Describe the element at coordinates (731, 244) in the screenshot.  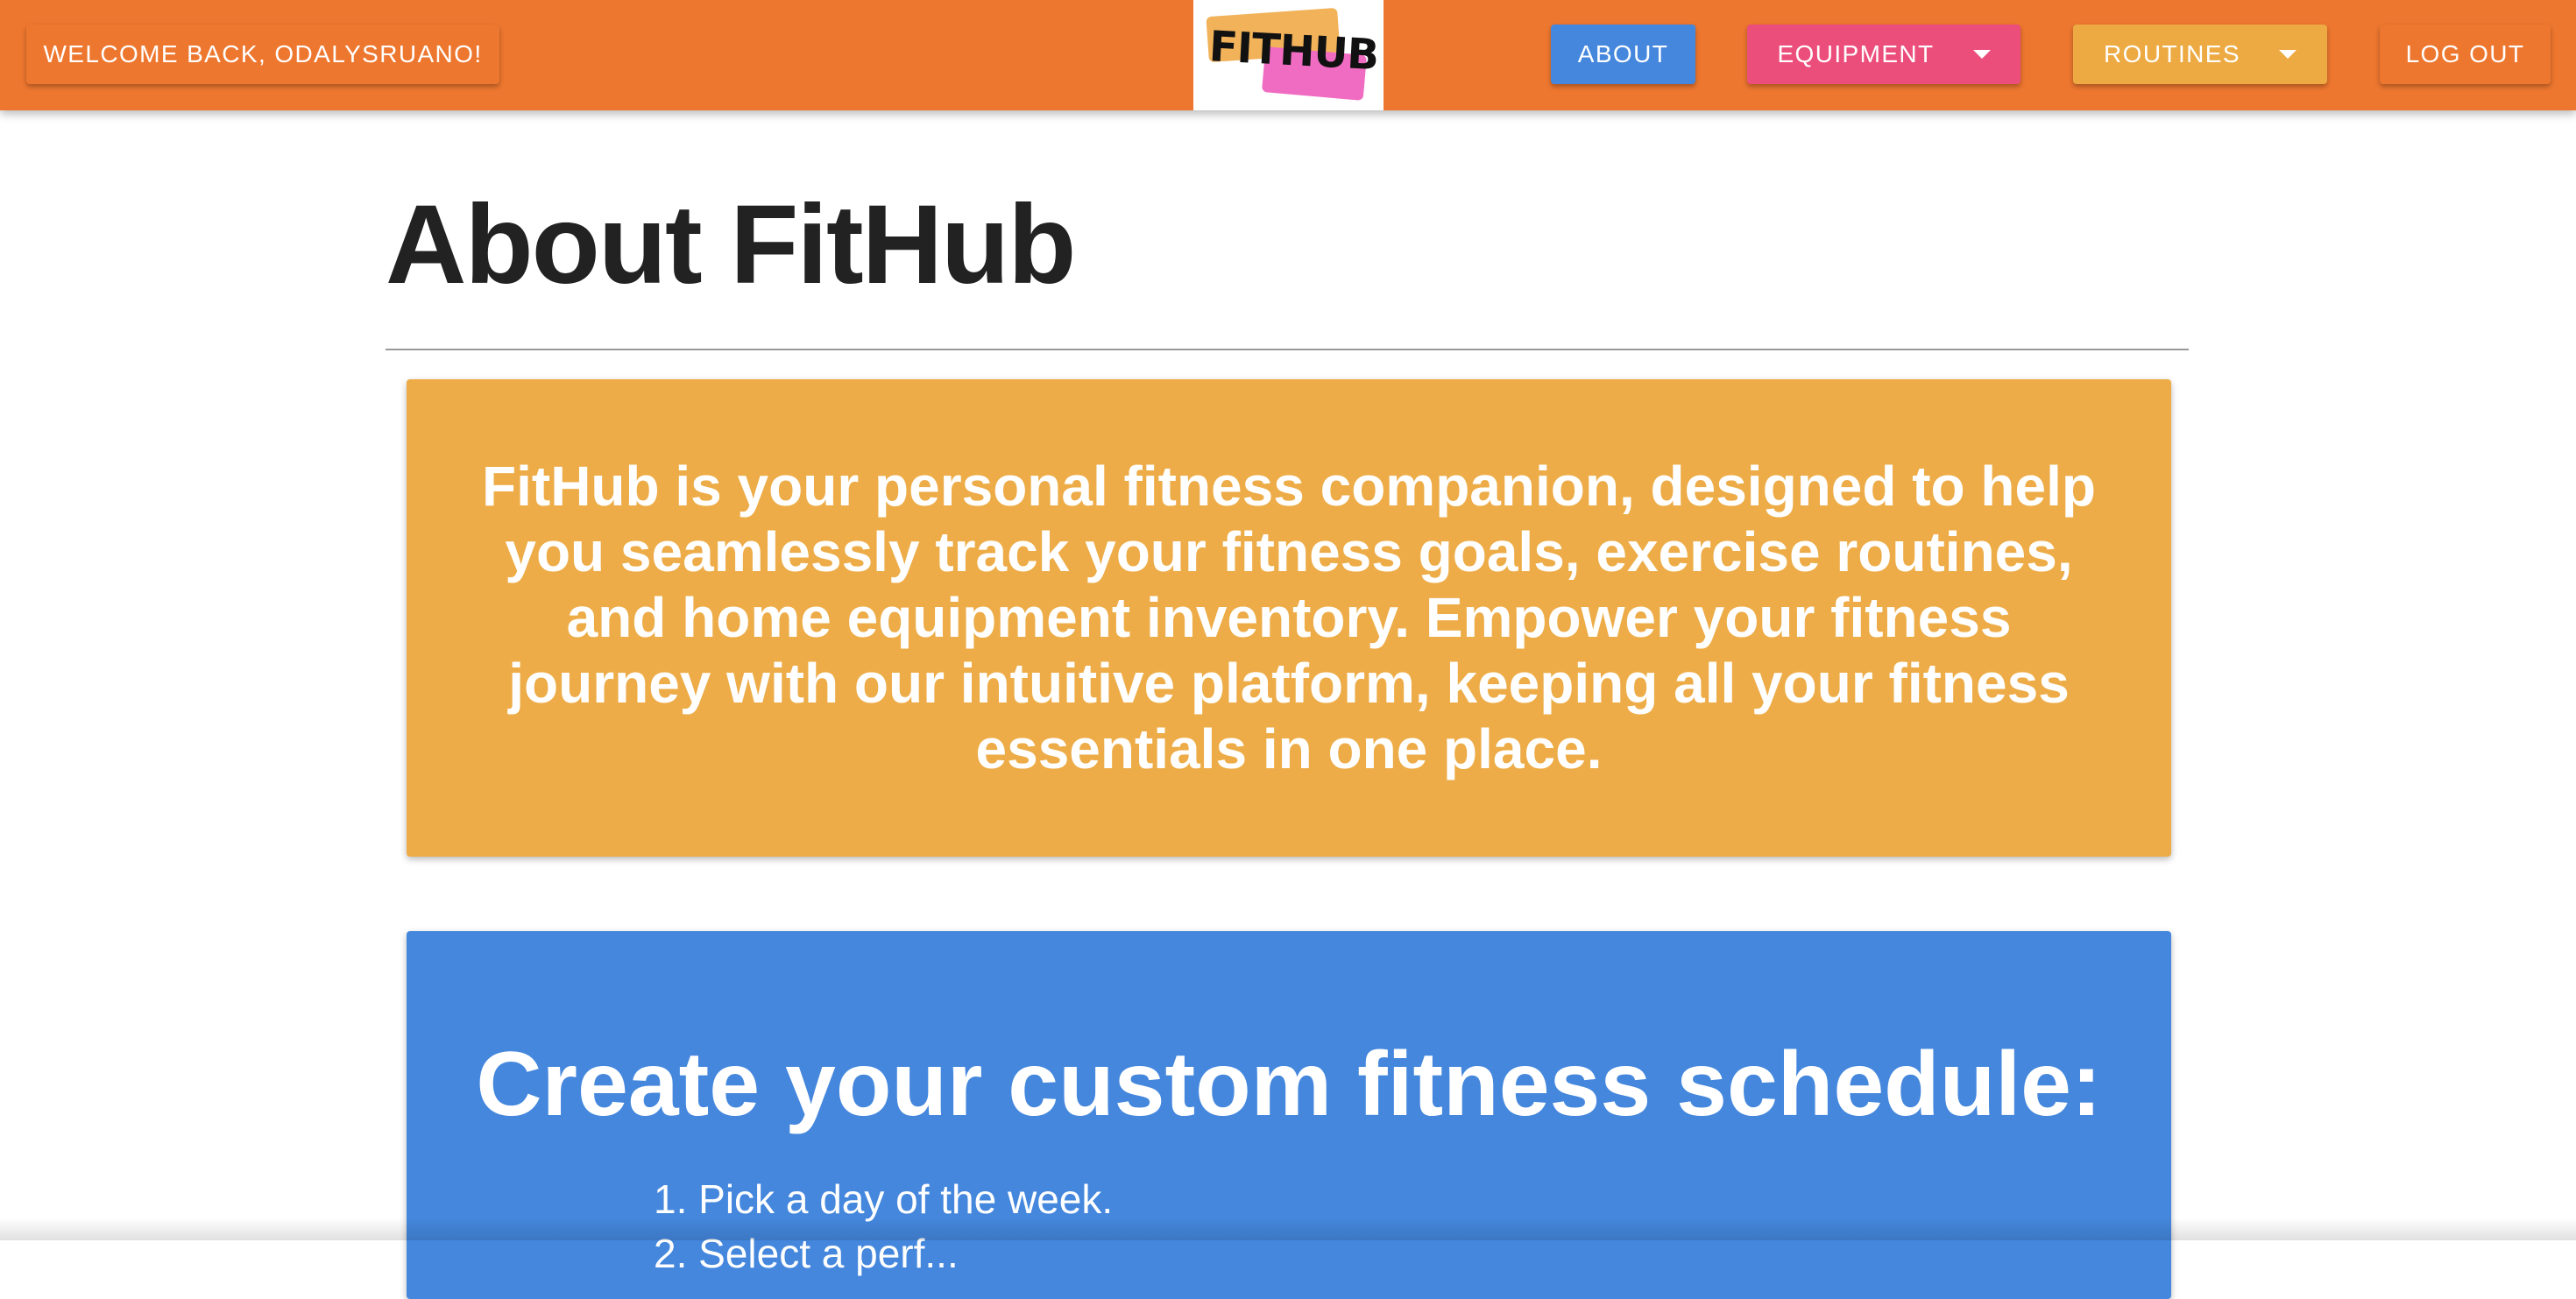
I see `page-title: About FitHub` at that location.